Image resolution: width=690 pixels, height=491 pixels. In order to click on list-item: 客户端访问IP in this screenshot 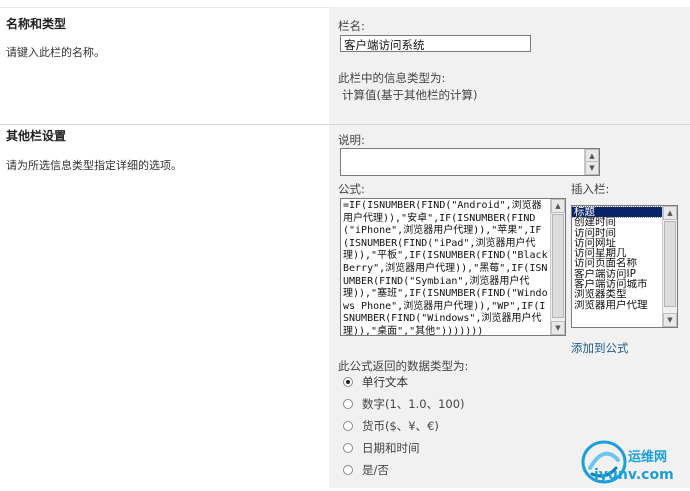, I will do `click(617, 274)`.